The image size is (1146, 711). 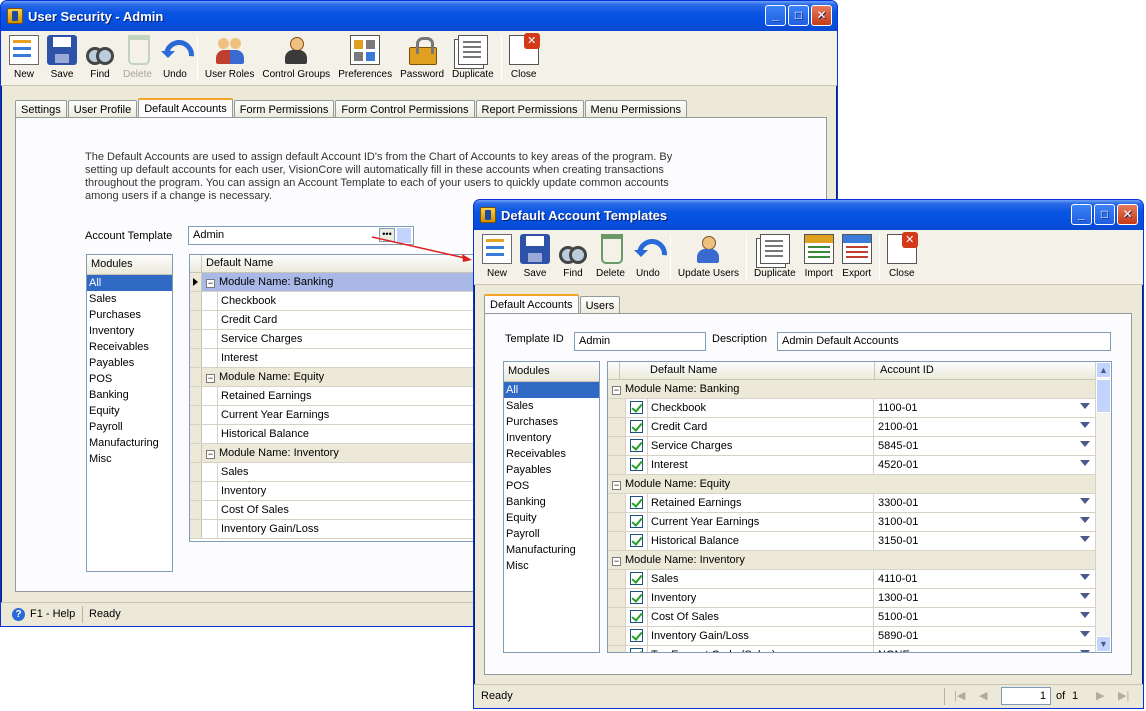 What do you see at coordinates (229, 60) in the screenshot?
I see `user-roles-button: User Roles` at bounding box center [229, 60].